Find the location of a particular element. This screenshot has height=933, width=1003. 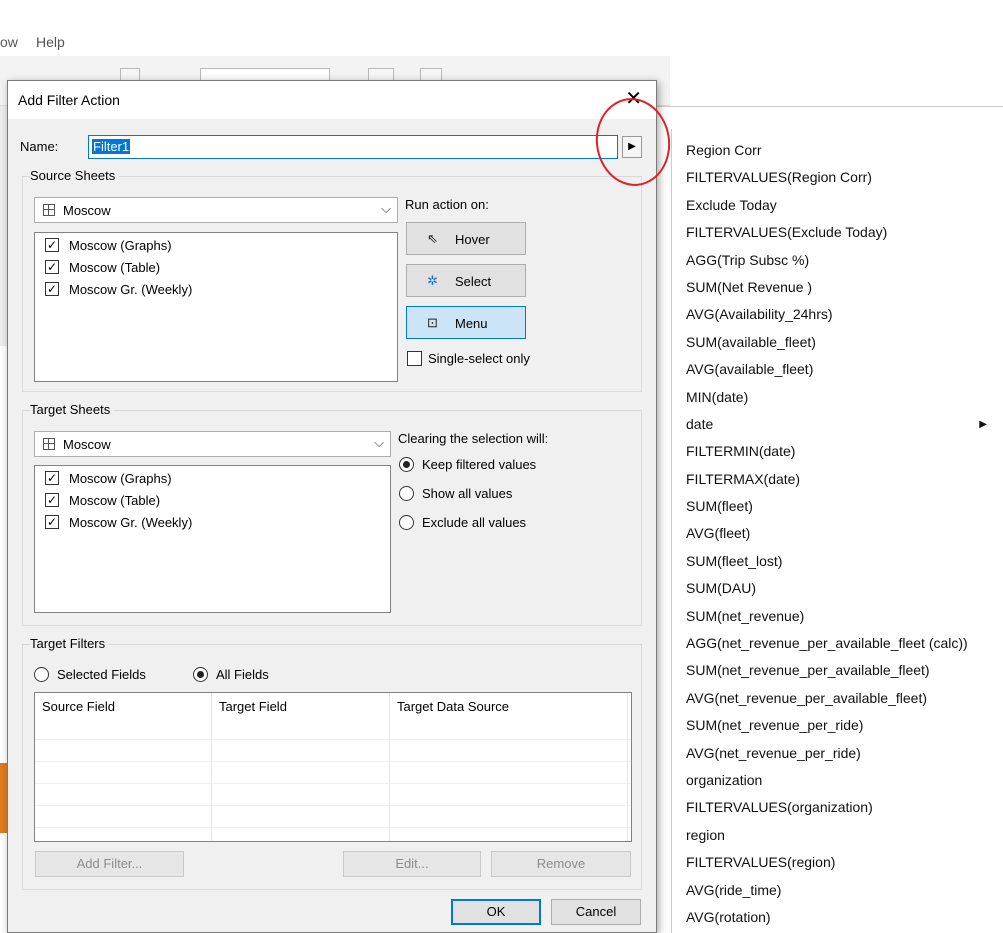

menu-top-padding is located at coordinates (837, 133).